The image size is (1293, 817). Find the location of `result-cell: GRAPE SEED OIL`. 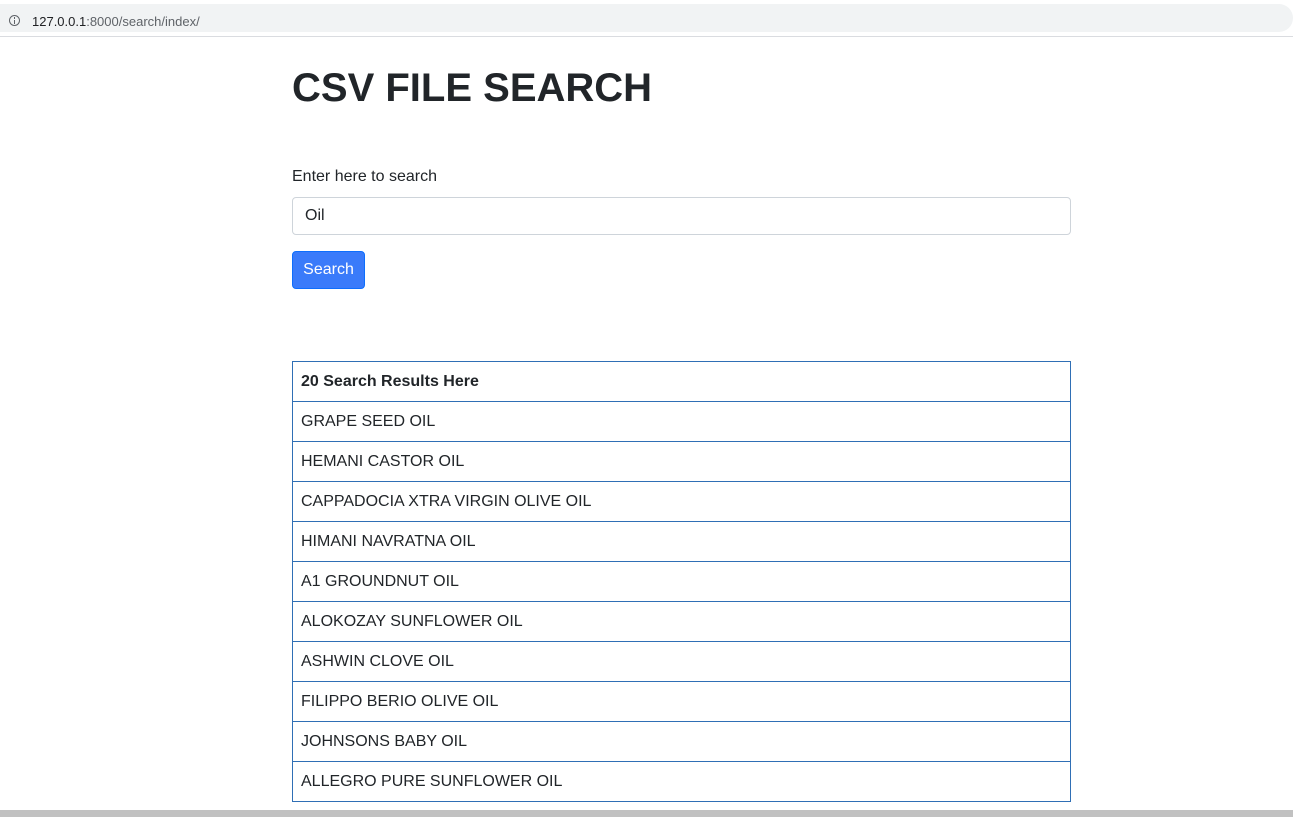

result-cell: GRAPE SEED OIL is located at coordinates (681, 421).